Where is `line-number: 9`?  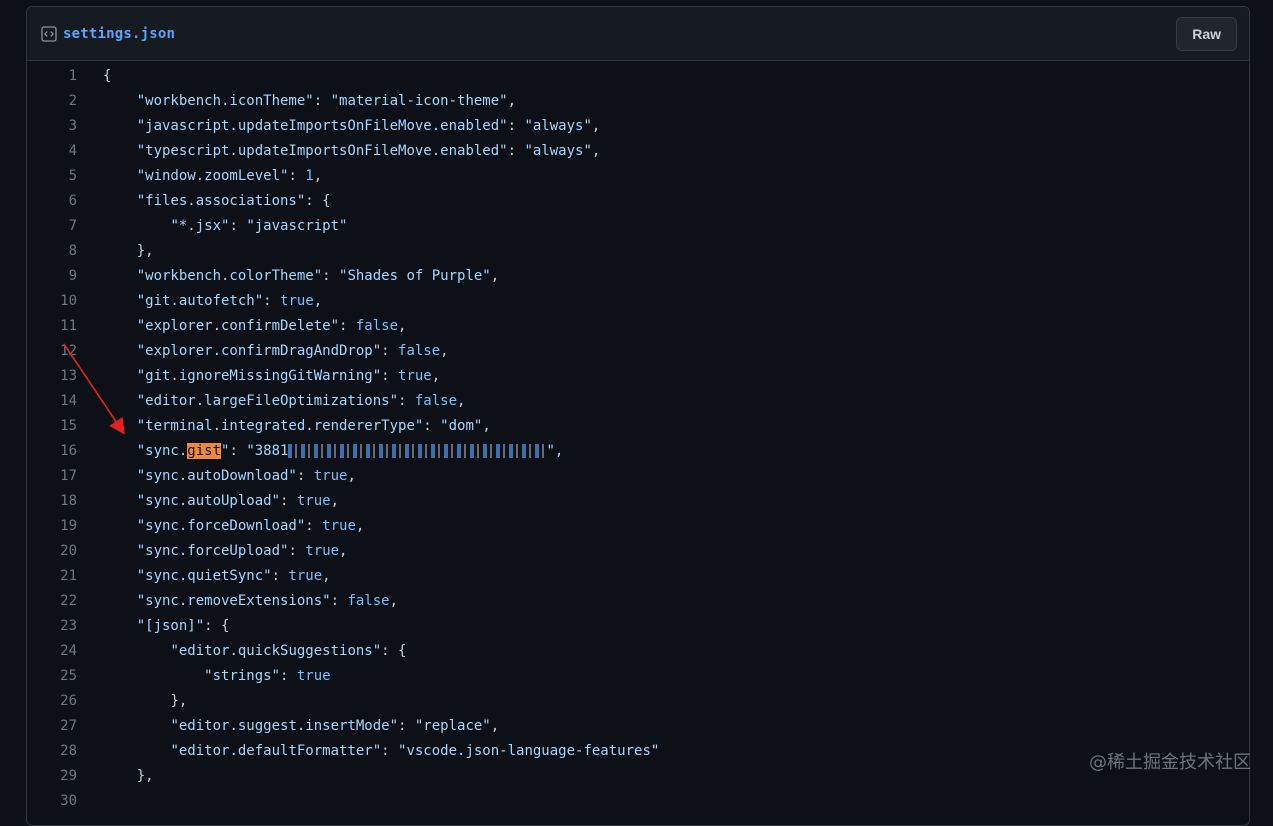 line-number: 9 is located at coordinates (72, 276).